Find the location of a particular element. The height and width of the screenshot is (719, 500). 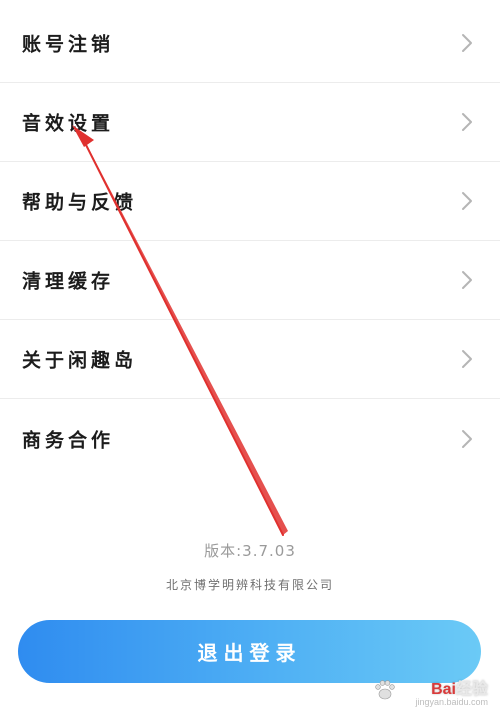

logout-button: 退出登录 is located at coordinates (249, 651).